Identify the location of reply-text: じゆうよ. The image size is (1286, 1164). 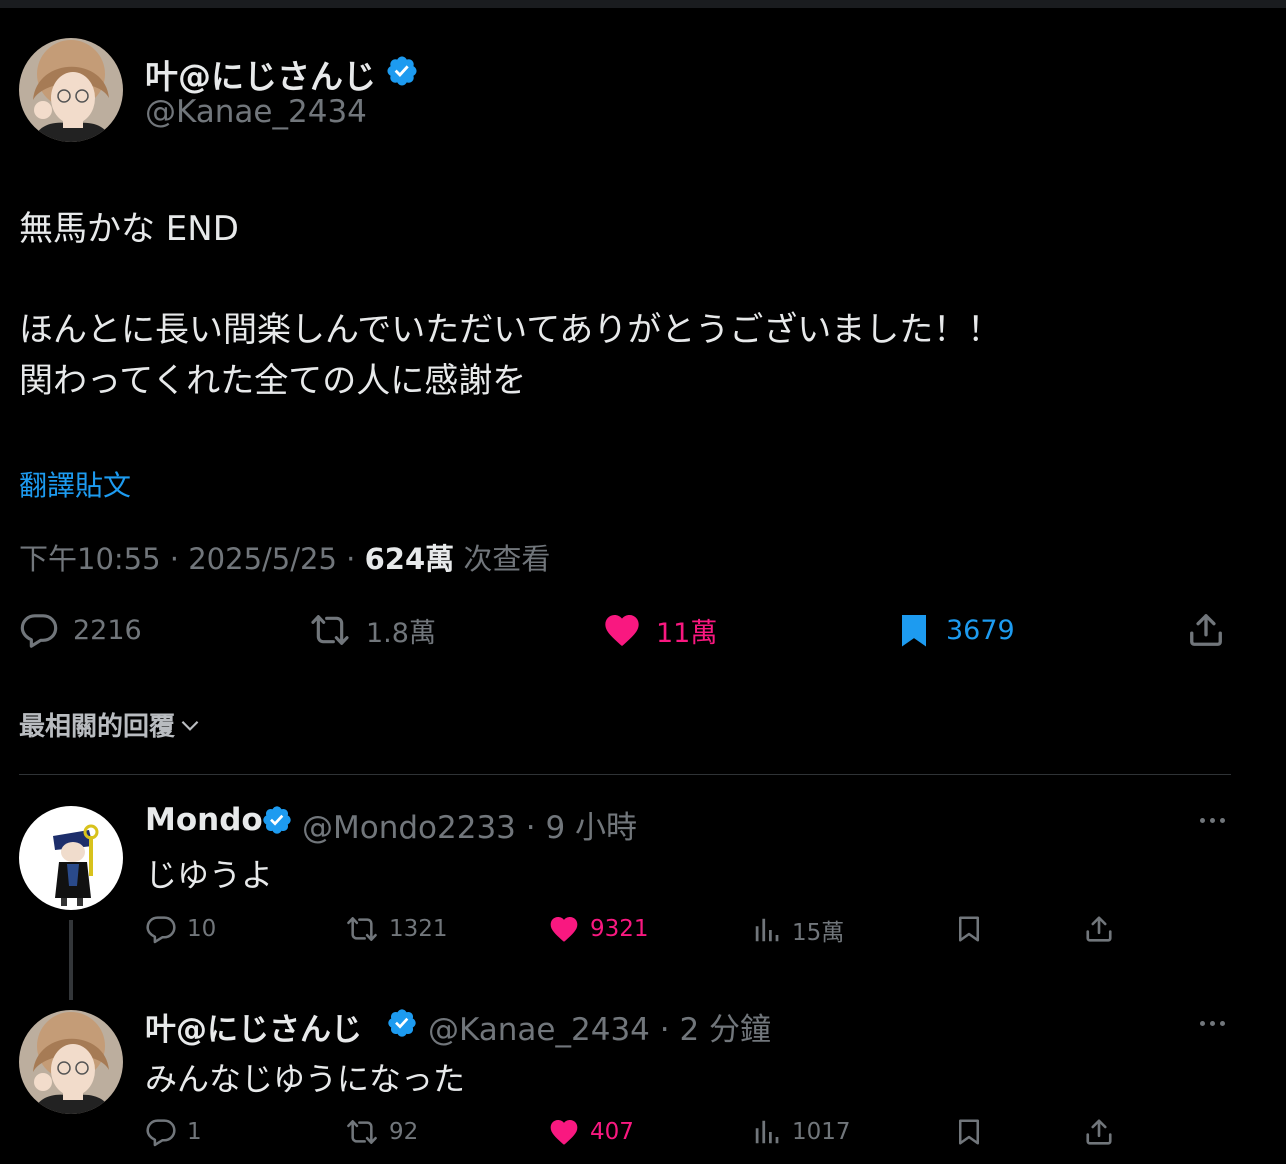
(209, 875).